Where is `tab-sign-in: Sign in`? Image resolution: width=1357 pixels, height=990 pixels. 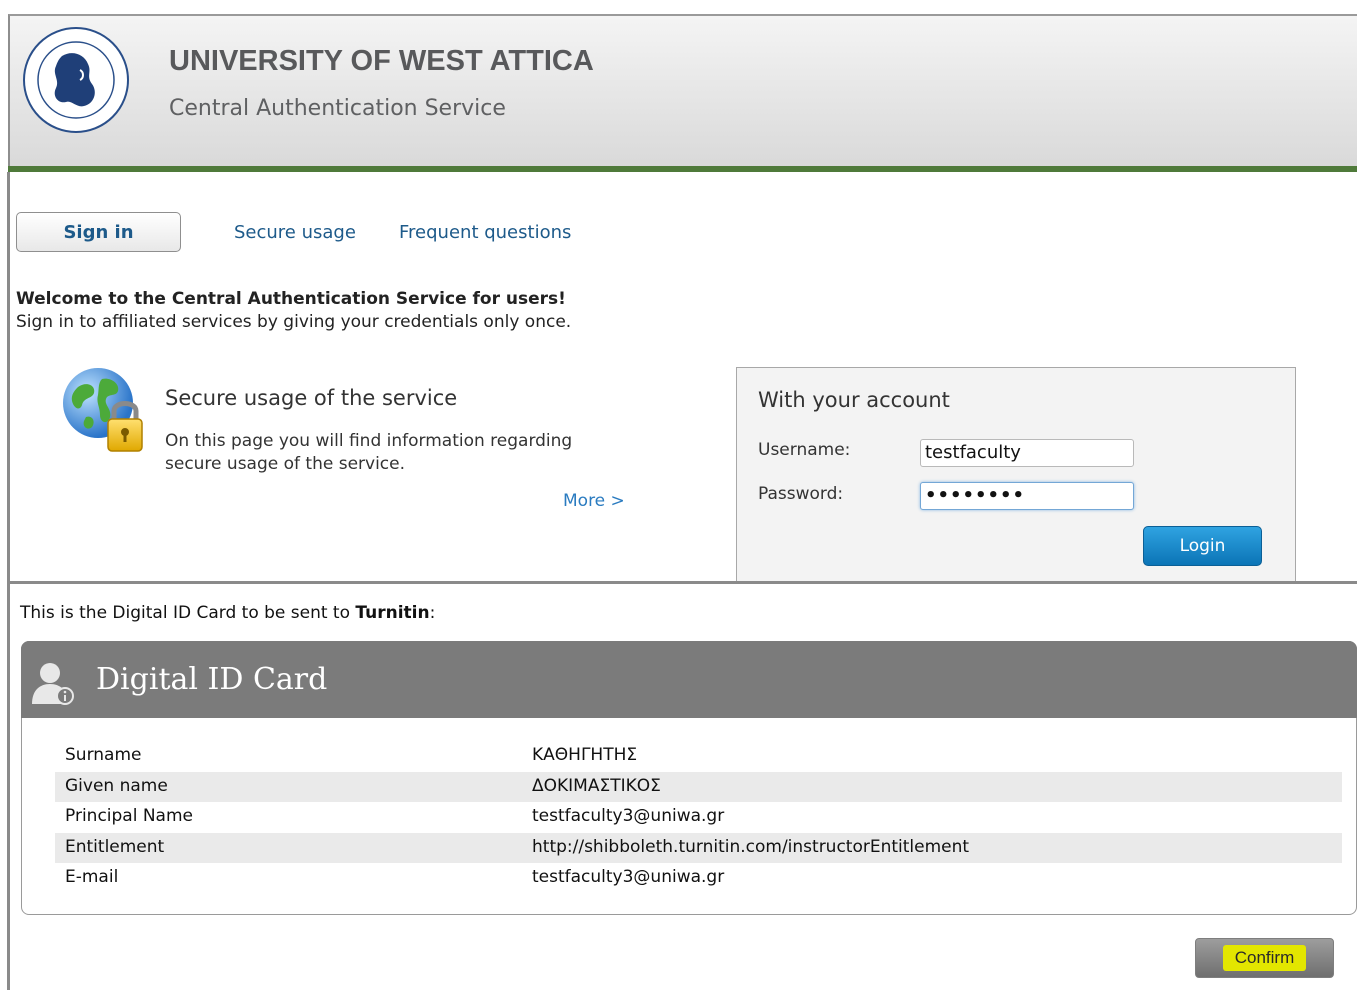
tab-sign-in: Sign in is located at coordinates (98, 232).